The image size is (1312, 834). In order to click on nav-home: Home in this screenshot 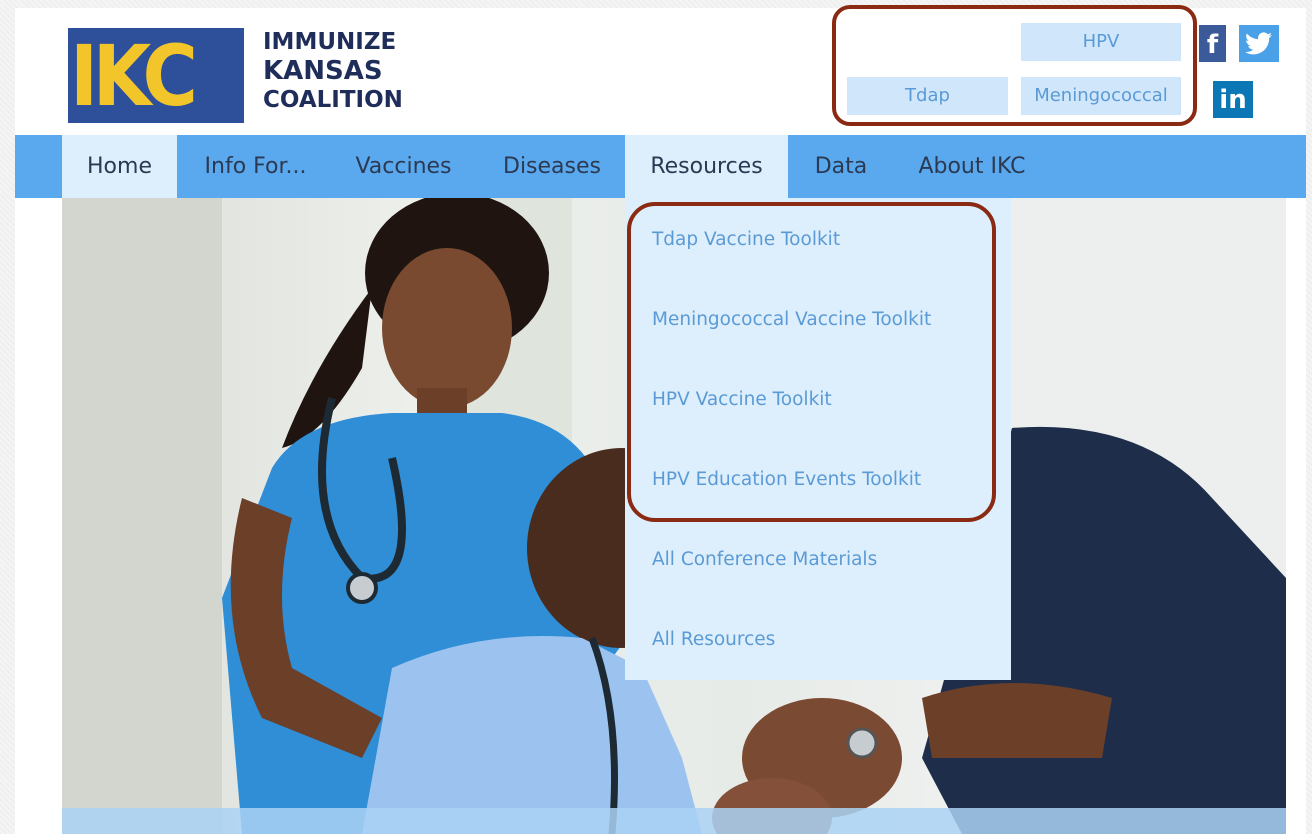, I will do `click(119, 166)`.